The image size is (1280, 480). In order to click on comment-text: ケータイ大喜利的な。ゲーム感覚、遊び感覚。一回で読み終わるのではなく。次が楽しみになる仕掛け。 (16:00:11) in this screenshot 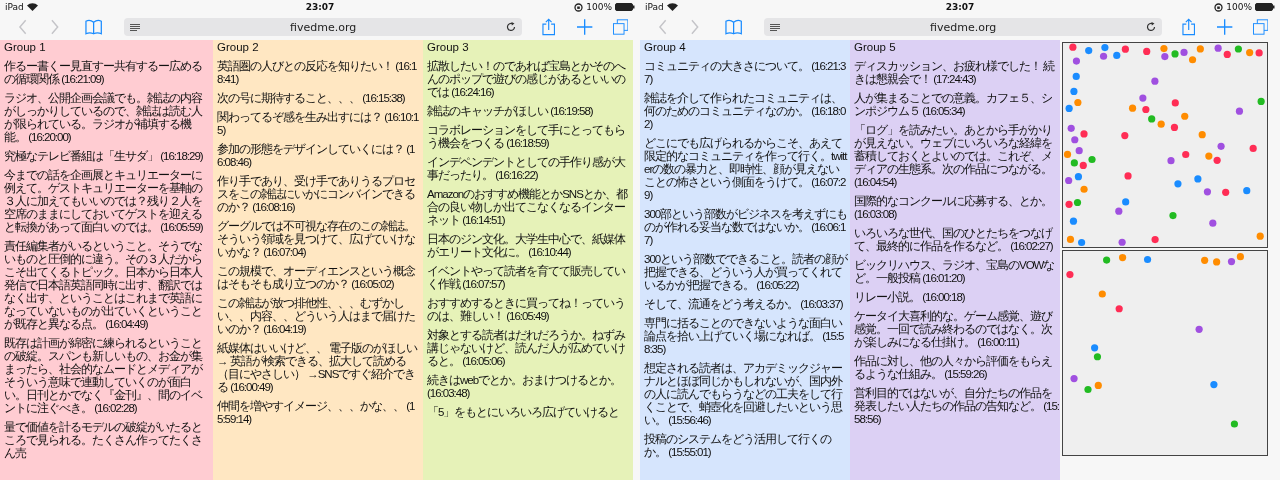, I will do `click(954, 329)`.